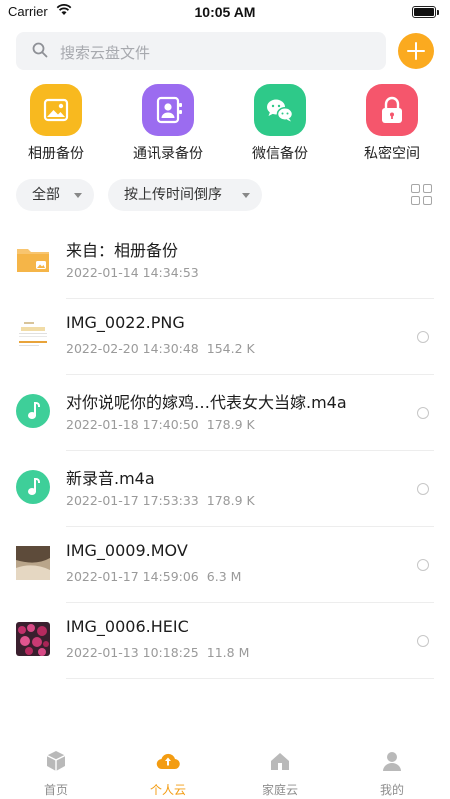 The image size is (450, 799). What do you see at coordinates (392, 761) in the screenshot?
I see `profile-icon` at bounding box center [392, 761].